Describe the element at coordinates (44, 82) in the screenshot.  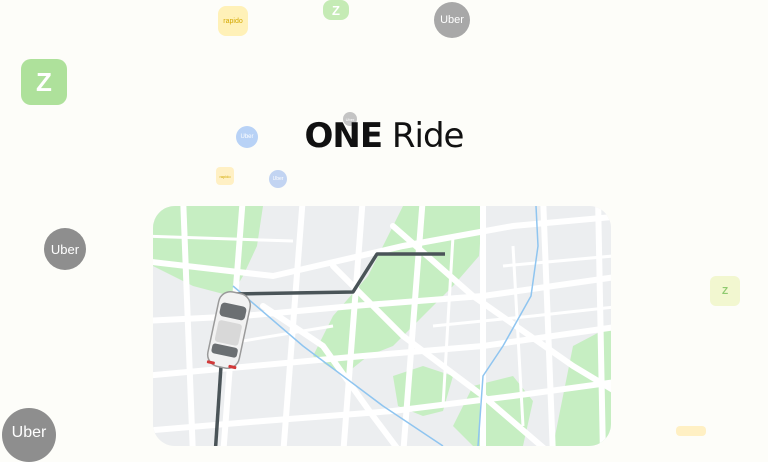
I see `zoom-logo-left: Z` at that location.